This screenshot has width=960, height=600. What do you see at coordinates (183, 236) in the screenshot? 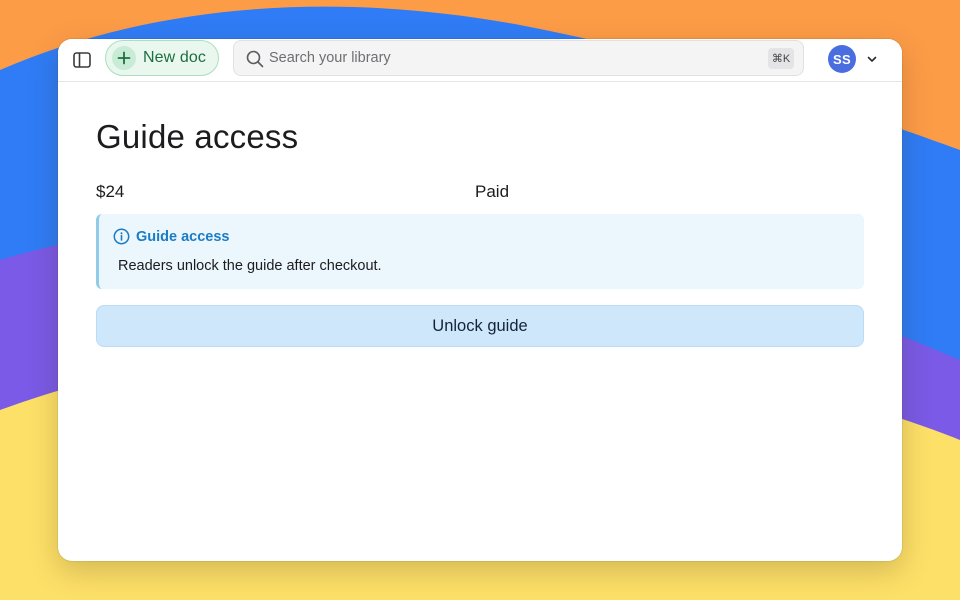
I see `callout-title: Guide access` at bounding box center [183, 236].